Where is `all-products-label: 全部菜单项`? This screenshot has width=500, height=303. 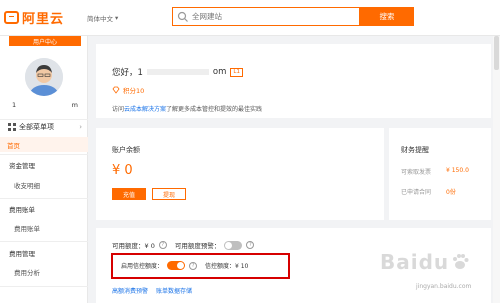
all-products-label: 全部菜单项 is located at coordinates (36, 126).